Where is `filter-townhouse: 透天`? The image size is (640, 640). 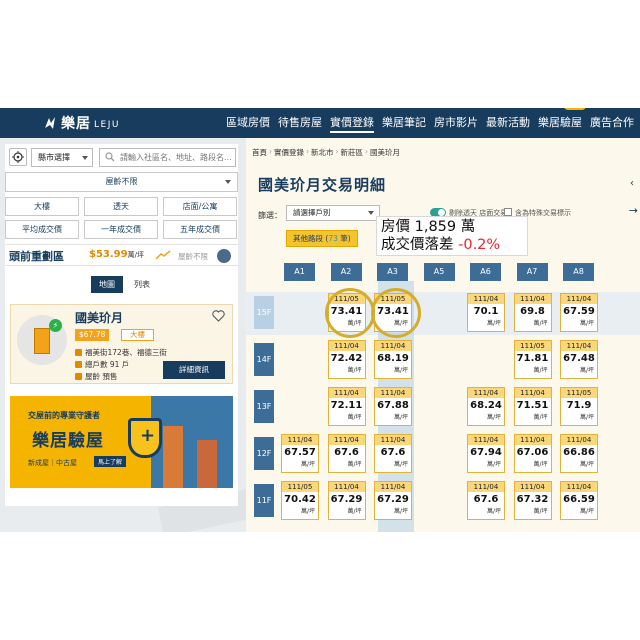 filter-townhouse: 透天 is located at coordinates (121, 206).